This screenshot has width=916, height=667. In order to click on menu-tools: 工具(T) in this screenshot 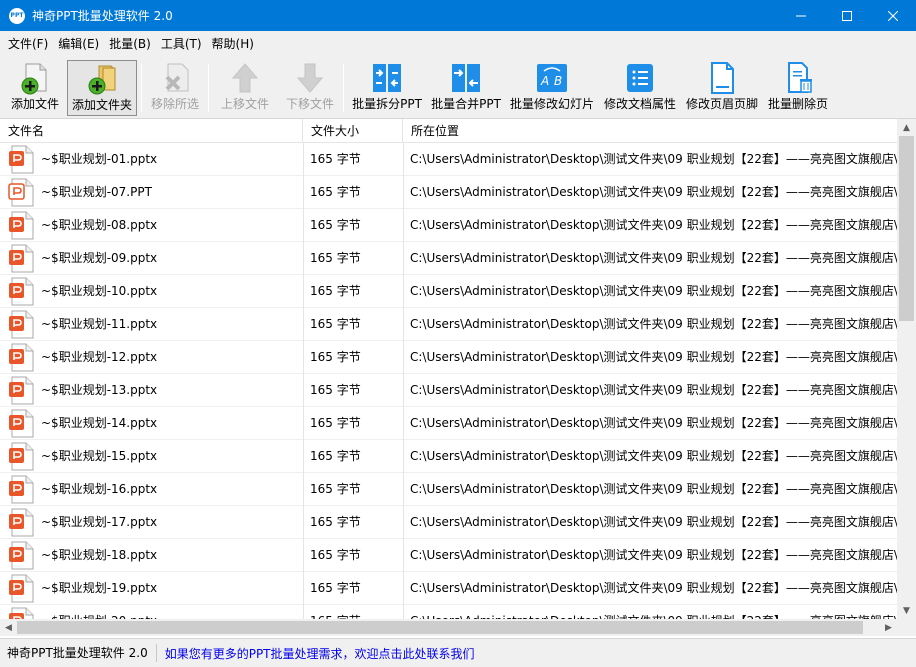, I will do `click(181, 44)`.